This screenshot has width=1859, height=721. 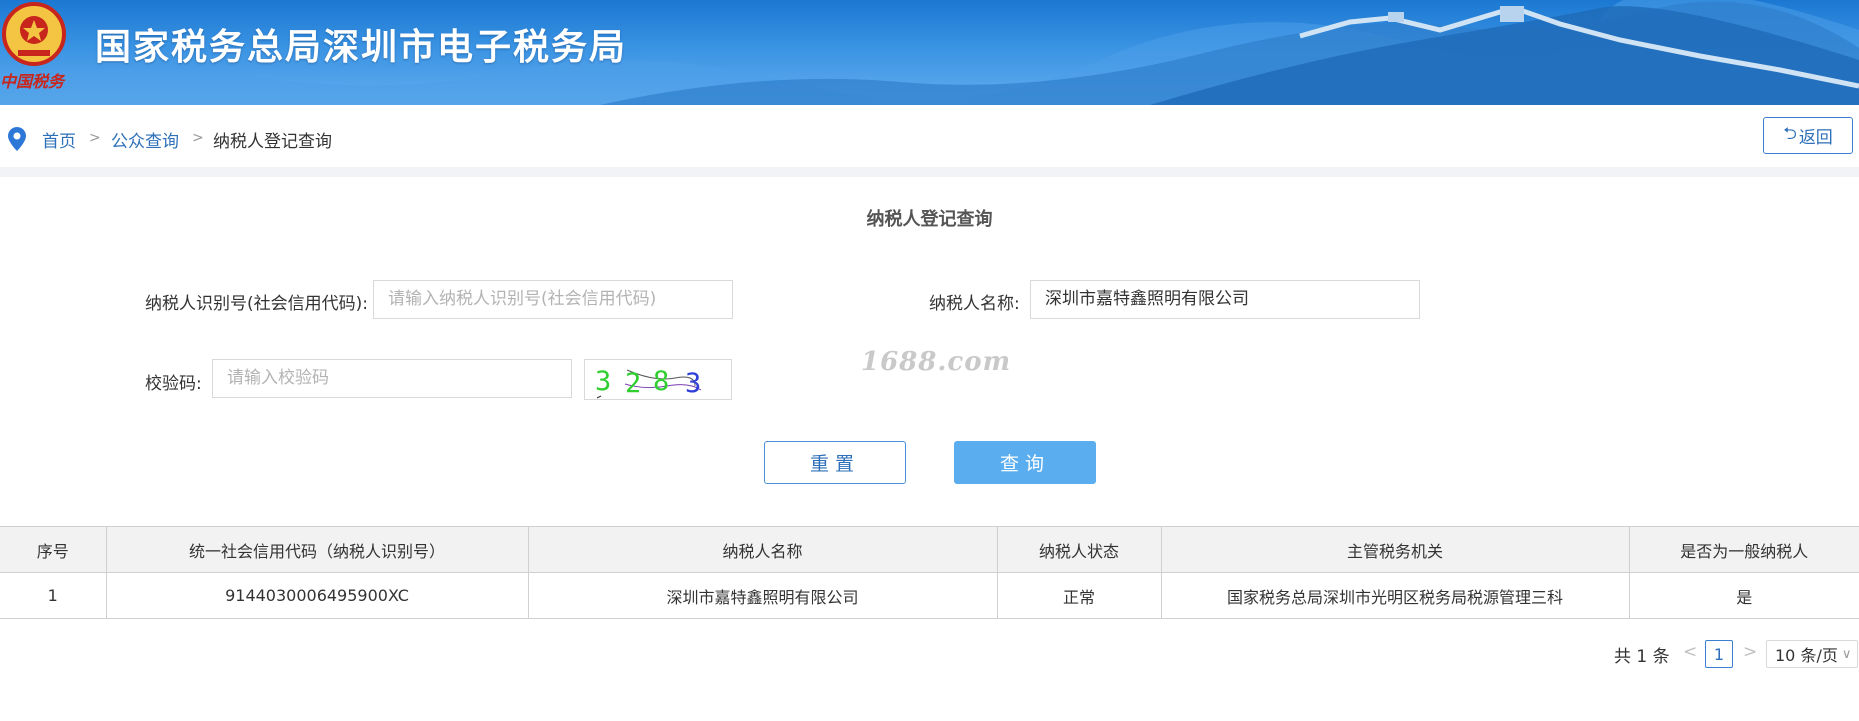 I want to click on taxpayer-id-input: 请输入纳税人识别号(社会信用代码), so click(x=553, y=299).